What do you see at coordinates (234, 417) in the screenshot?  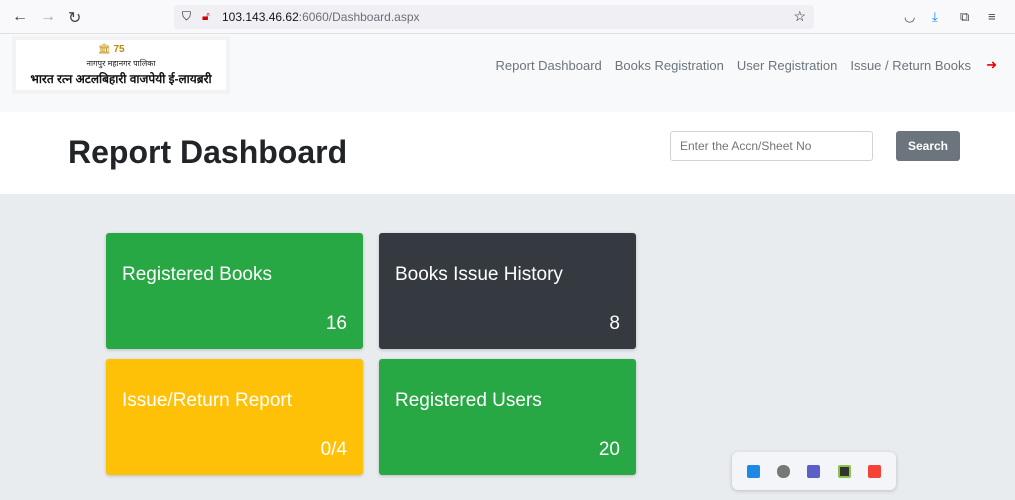 I see `card-issue-return-report: Issue/Return Report 0/4` at bounding box center [234, 417].